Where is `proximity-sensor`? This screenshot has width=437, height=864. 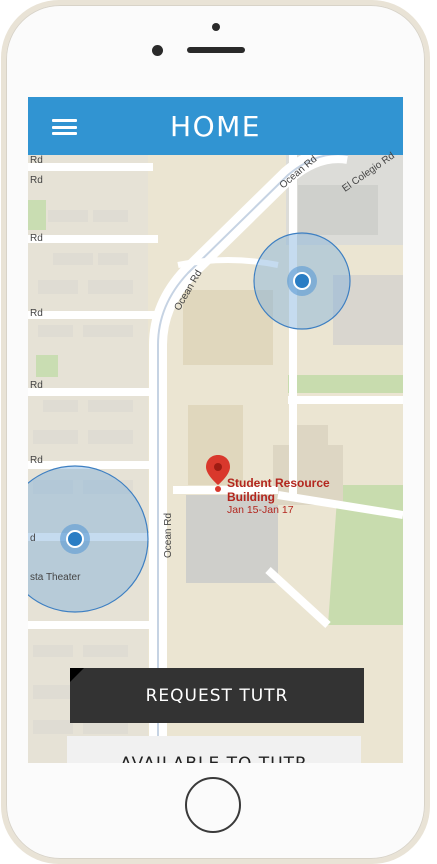
proximity-sensor is located at coordinates (216, 27).